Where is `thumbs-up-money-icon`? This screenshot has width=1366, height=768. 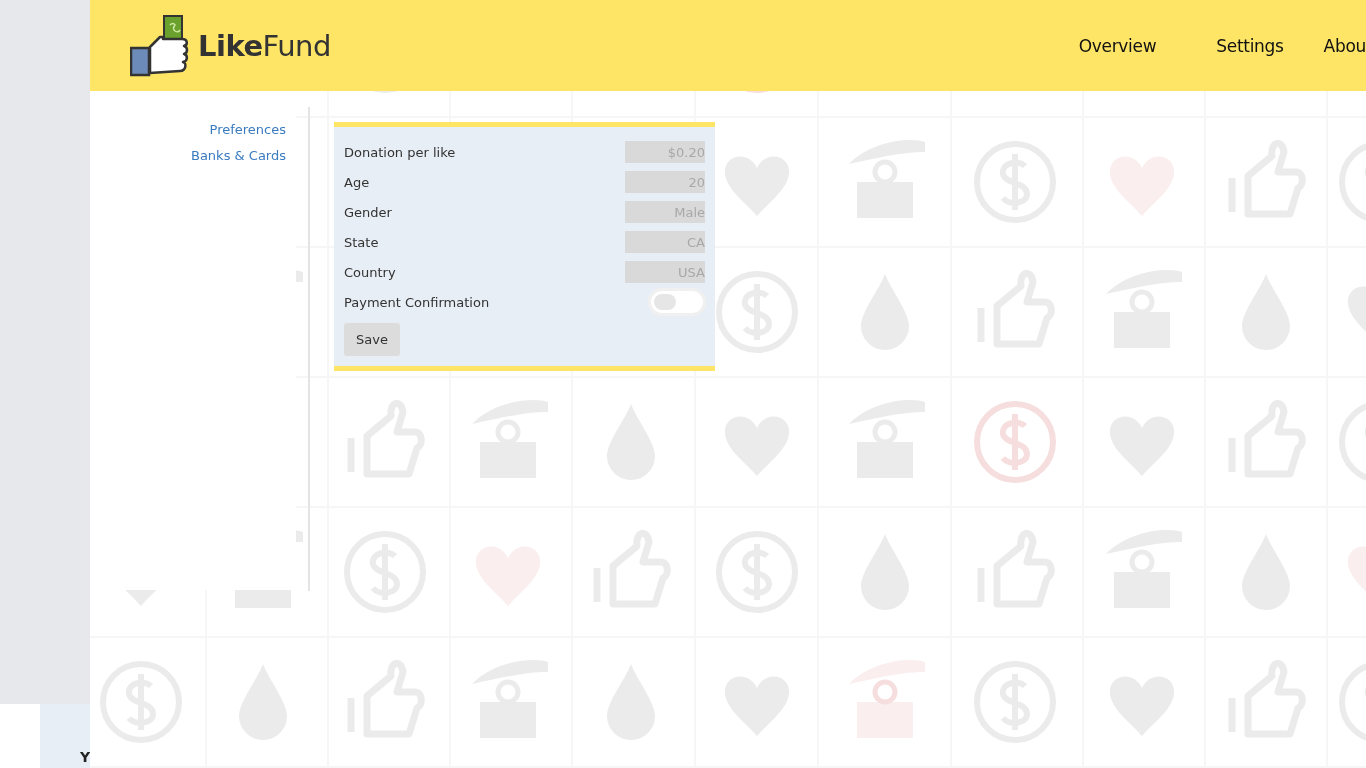
thumbs-up-money-icon is located at coordinates (160, 45).